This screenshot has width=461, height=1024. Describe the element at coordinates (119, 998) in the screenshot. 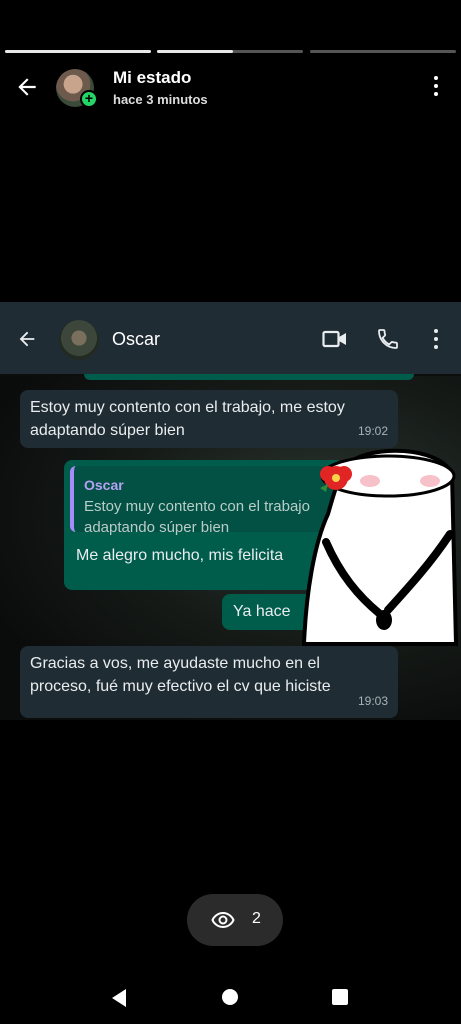

I see `nav-back-icon` at that location.